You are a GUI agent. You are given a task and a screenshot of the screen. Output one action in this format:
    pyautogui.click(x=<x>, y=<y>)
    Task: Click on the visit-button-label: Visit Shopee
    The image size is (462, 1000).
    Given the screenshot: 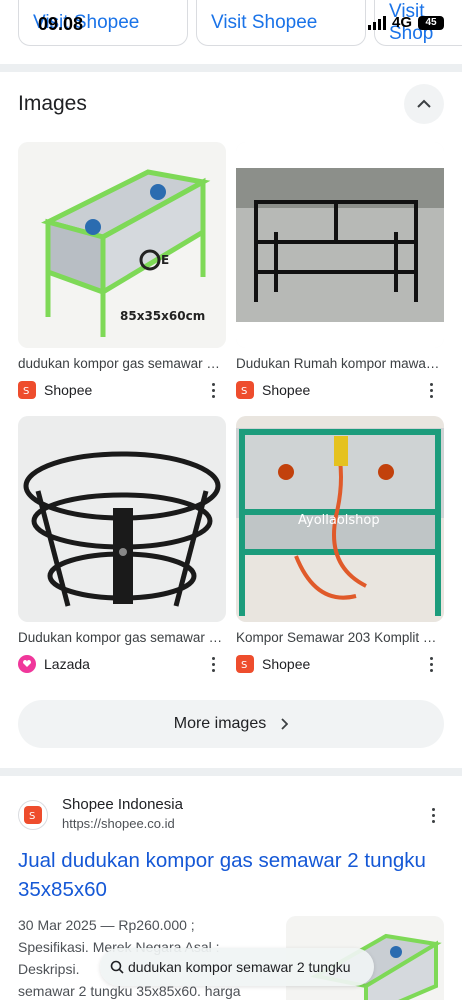 What is the action you would take?
    pyautogui.click(x=264, y=22)
    